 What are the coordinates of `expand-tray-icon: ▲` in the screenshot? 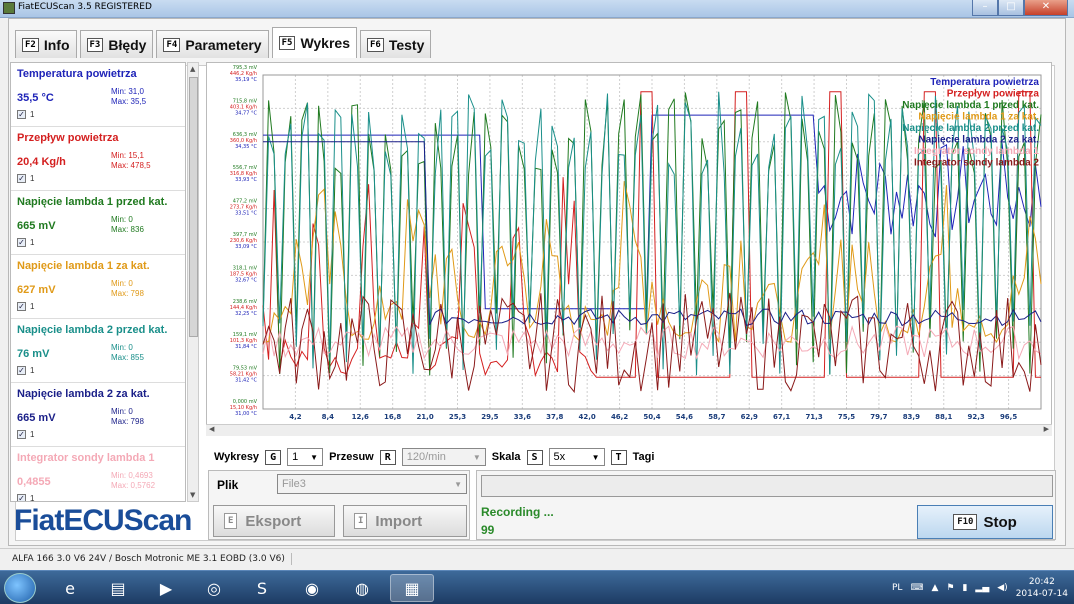 It's located at (934, 588).